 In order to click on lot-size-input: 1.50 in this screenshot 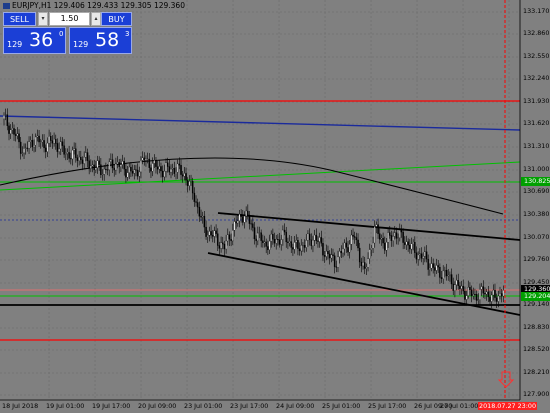, I will do `click(69, 19)`.